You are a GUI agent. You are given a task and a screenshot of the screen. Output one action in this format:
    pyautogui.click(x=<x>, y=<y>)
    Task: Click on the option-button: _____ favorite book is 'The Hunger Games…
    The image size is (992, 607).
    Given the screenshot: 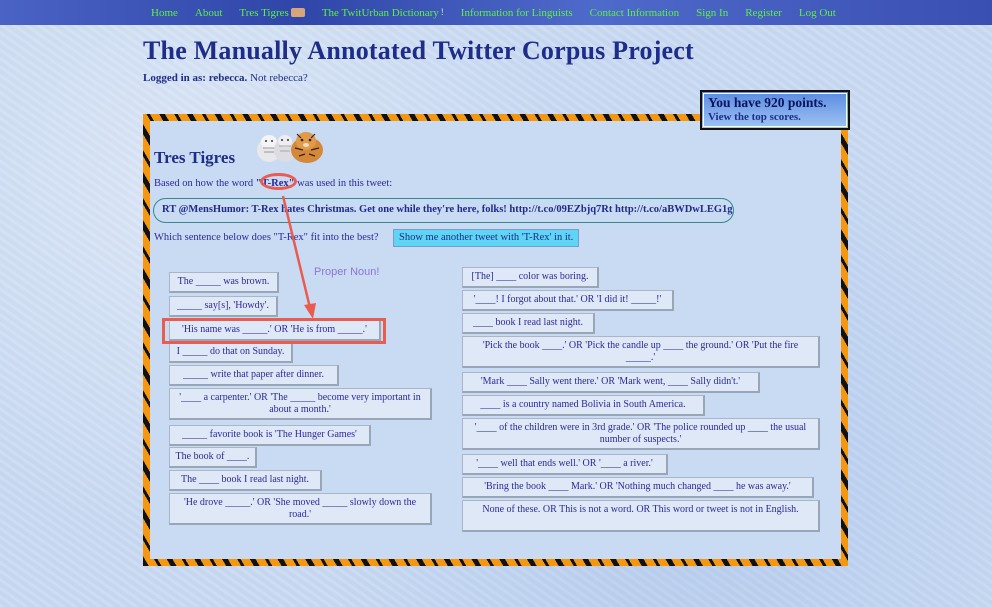 What is the action you would take?
    pyautogui.click(x=270, y=435)
    